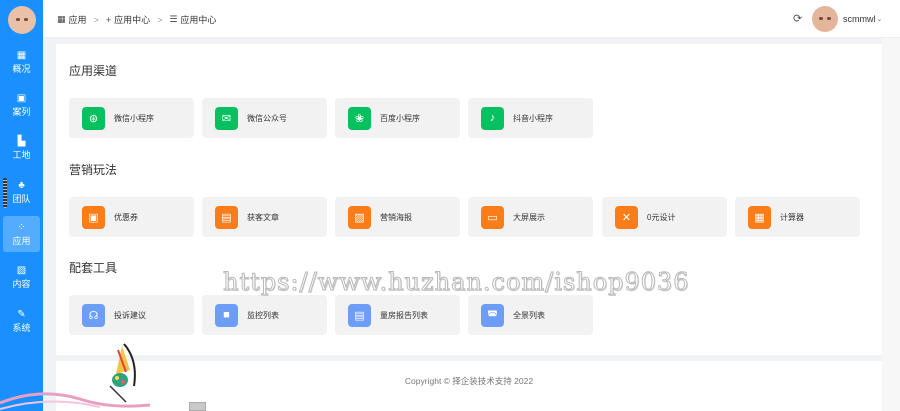 Image resolution: width=900 pixels, height=411 pixels. I want to click on section-title: 营销玩法, so click(93, 170).